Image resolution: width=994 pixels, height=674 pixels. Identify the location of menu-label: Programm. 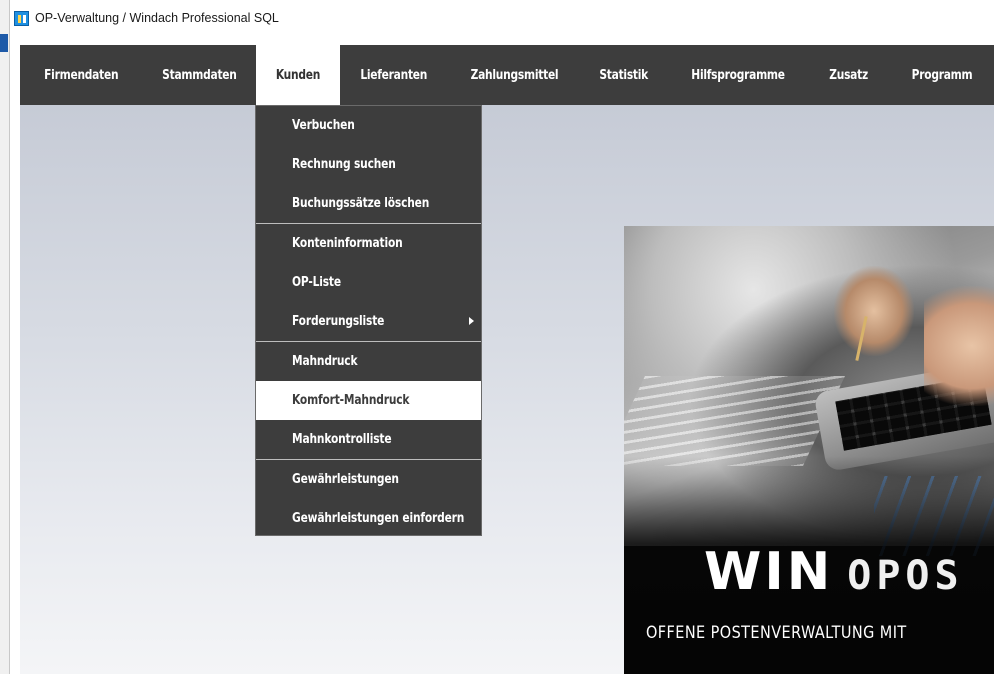
(942, 75).